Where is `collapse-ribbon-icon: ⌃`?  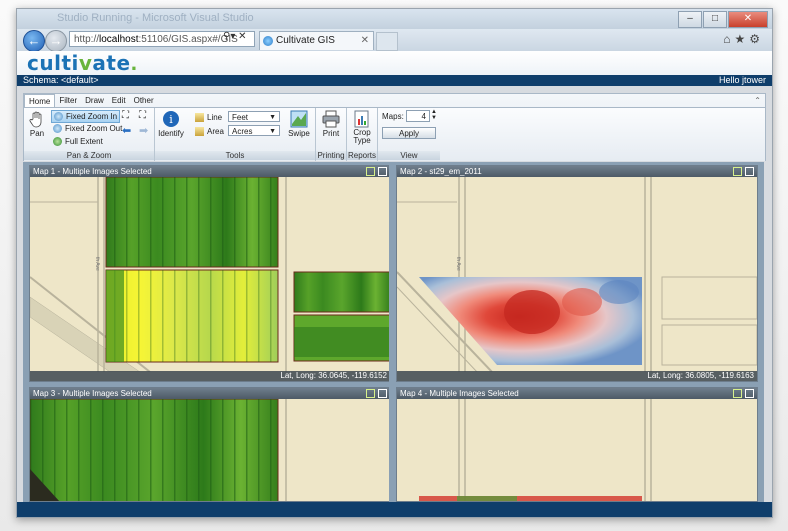 collapse-ribbon-icon: ⌃ is located at coordinates (757, 100).